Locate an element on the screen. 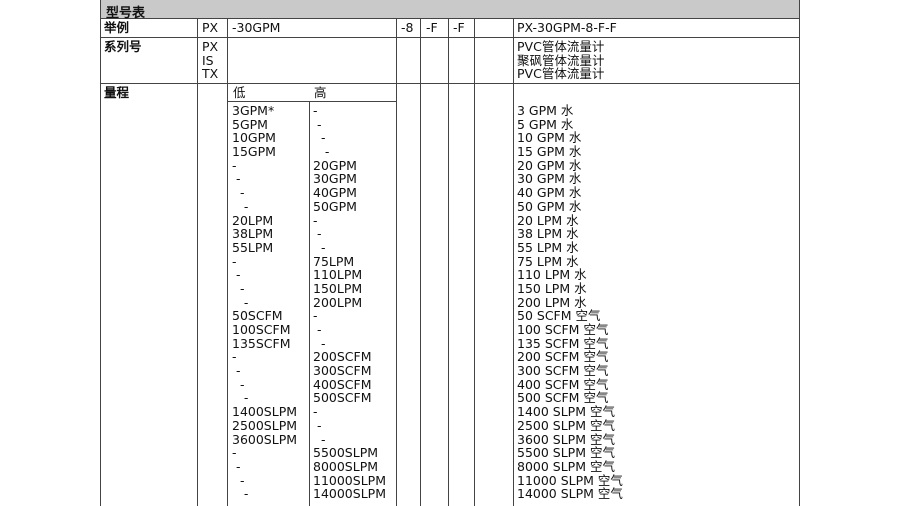 This screenshot has height=506, width=900. example-range: -30GPM is located at coordinates (256, 27).